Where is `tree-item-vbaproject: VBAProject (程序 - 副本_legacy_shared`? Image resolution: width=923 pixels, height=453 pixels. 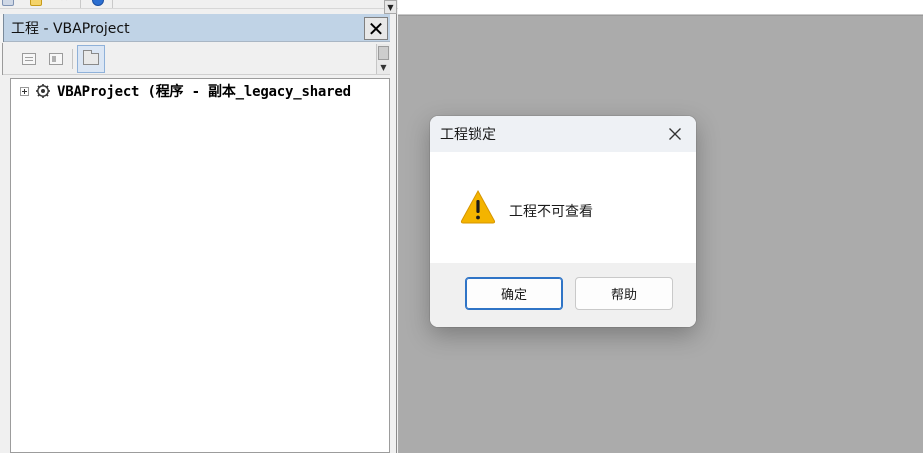 tree-item-vbaproject: VBAProject (程序 - 副本_legacy_shared is located at coordinates (200, 91).